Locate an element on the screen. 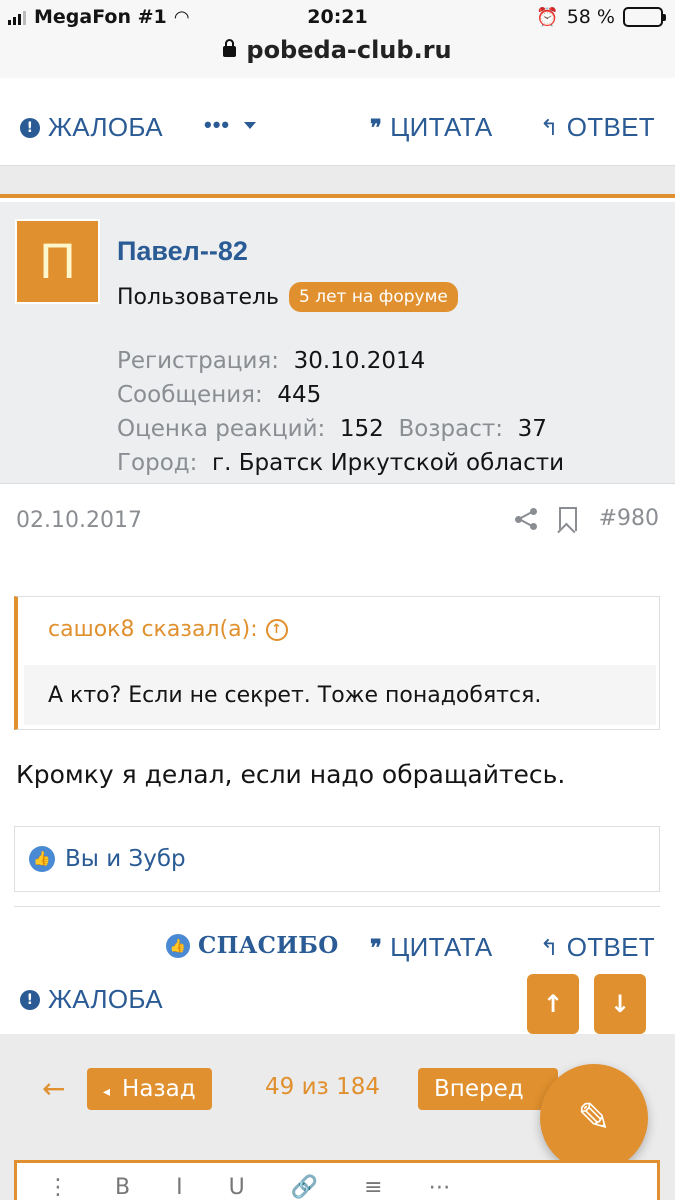  prev-page-label: Назад is located at coordinates (159, 1089).